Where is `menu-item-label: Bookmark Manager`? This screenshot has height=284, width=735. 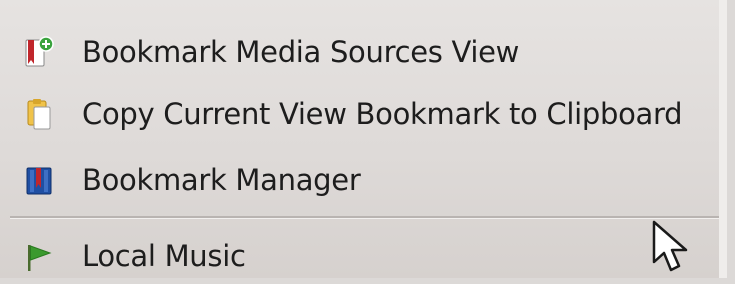
menu-item-label: Bookmark Manager is located at coordinates (221, 179).